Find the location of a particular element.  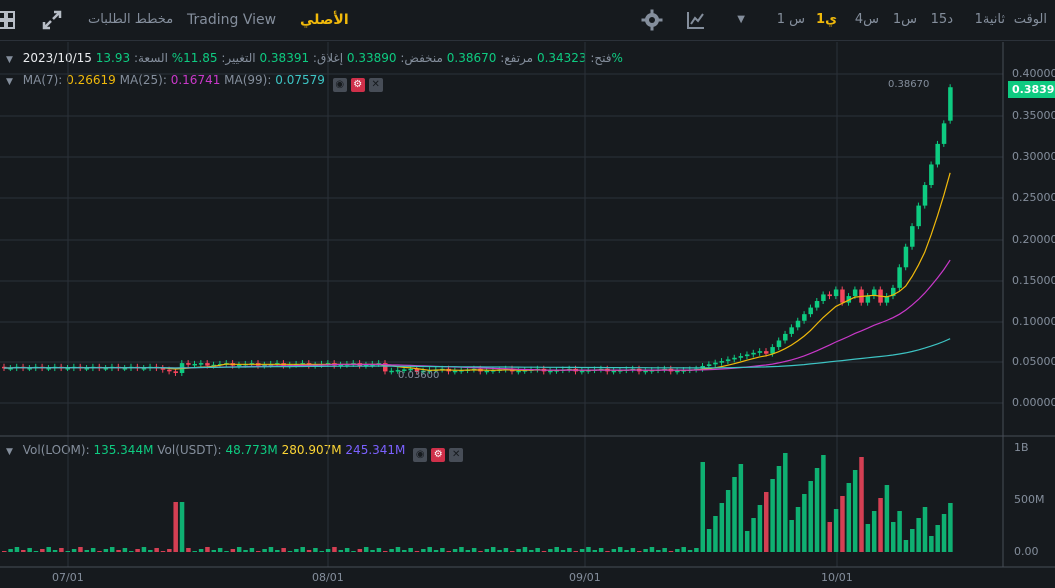

interval-15m: 15د is located at coordinates (942, 20).